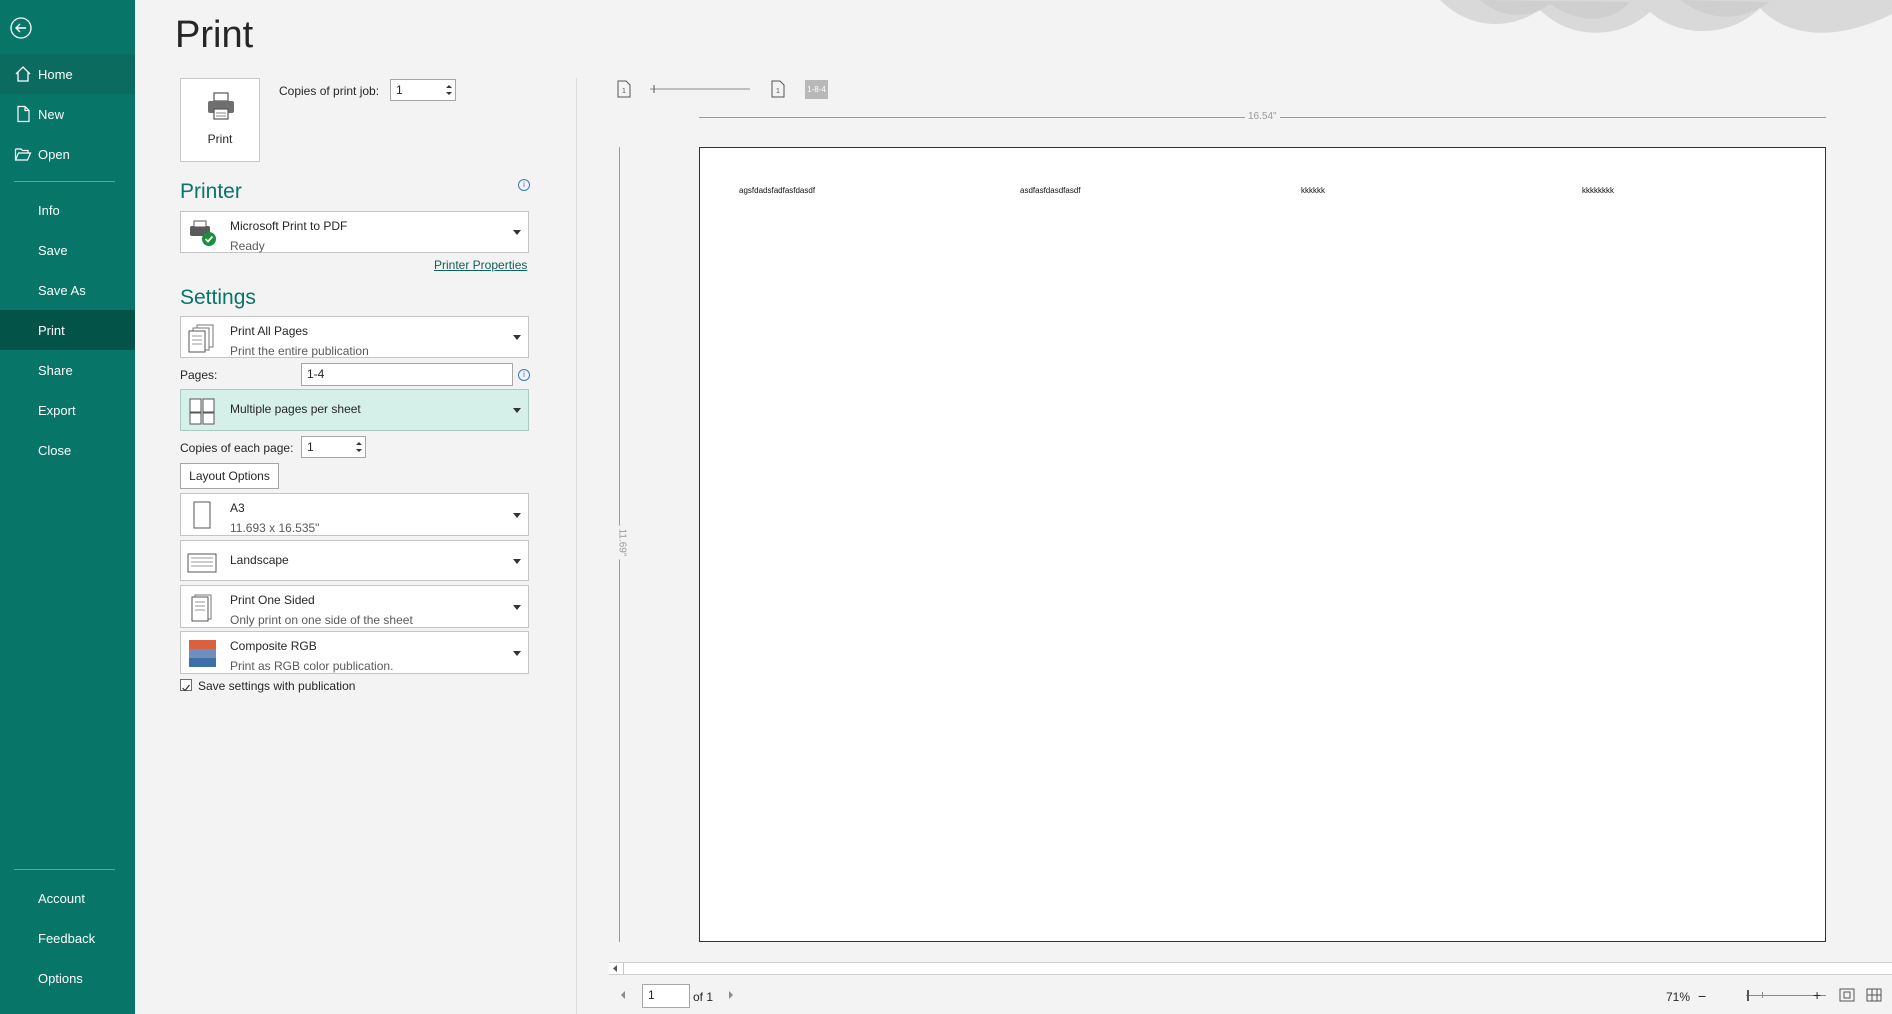 Image resolution: width=1892 pixels, height=1014 pixels. I want to click on zoom-out-button: −, so click(1702, 996).